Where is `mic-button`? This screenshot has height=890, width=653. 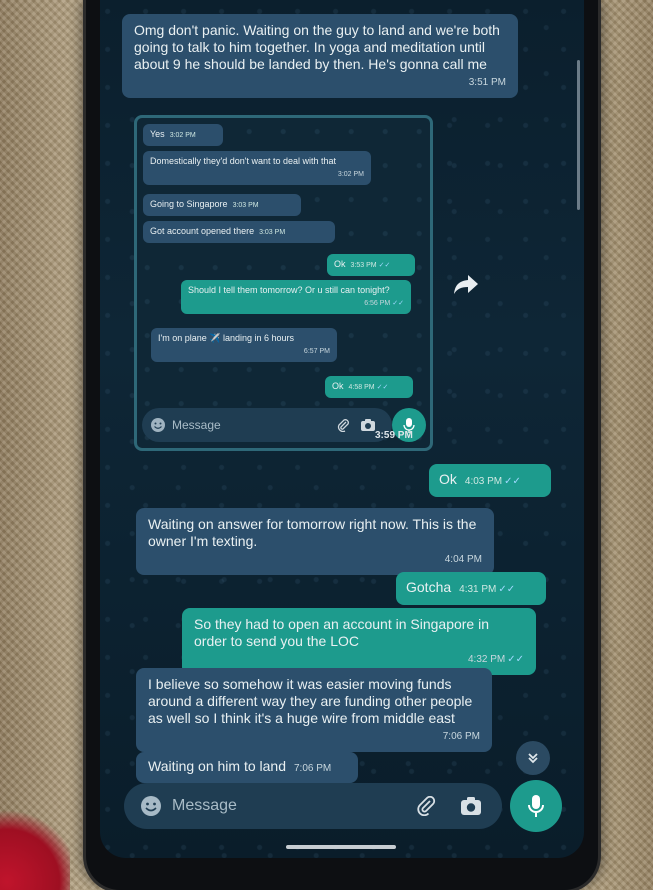 mic-button is located at coordinates (536, 806).